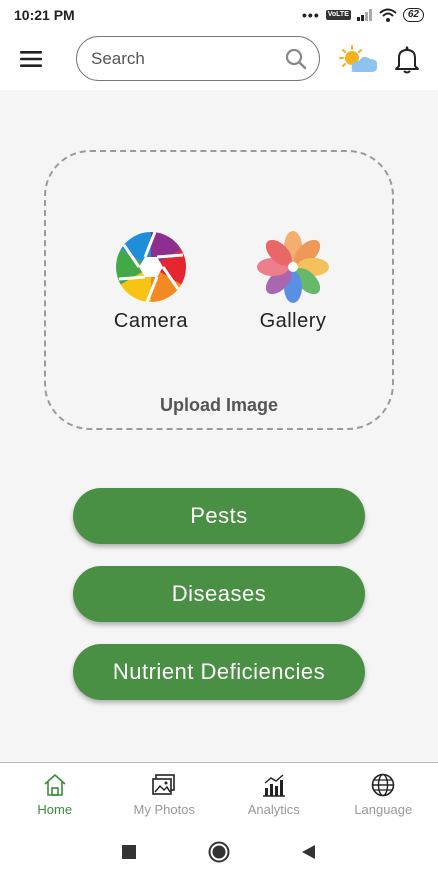 The image size is (438, 878). I want to click on nav-label-language: Language, so click(383, 809).